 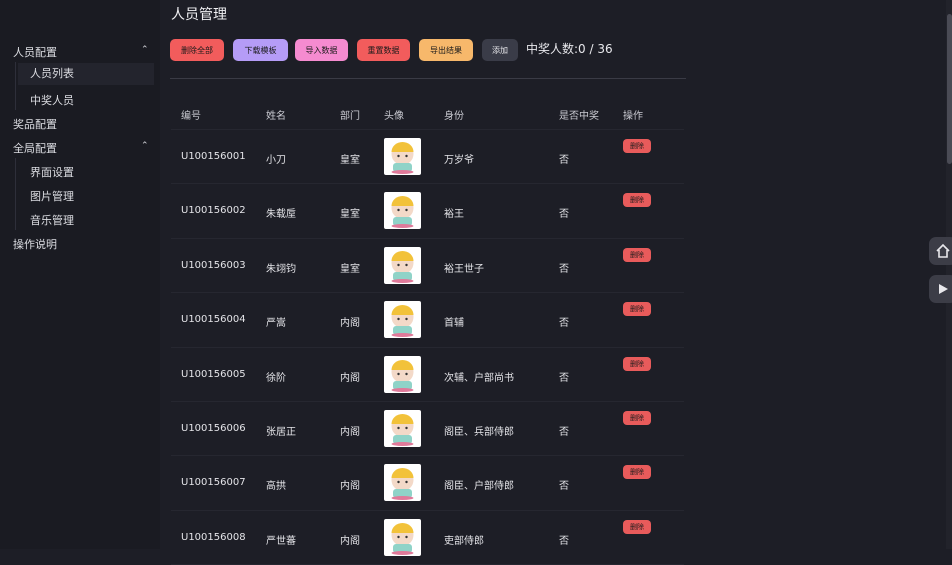 I want to click on home-button, so click(x=940, y=251).